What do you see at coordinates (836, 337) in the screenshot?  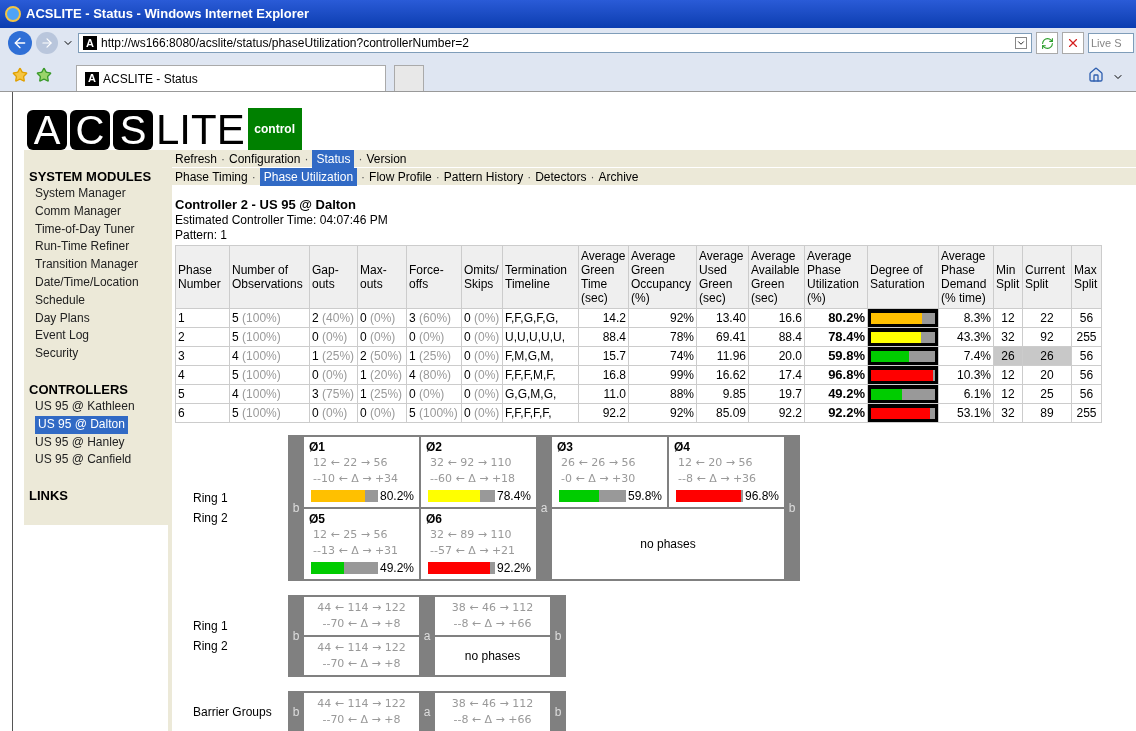 I see `table-cell: 78.4%` at bounding box center [836, 337].